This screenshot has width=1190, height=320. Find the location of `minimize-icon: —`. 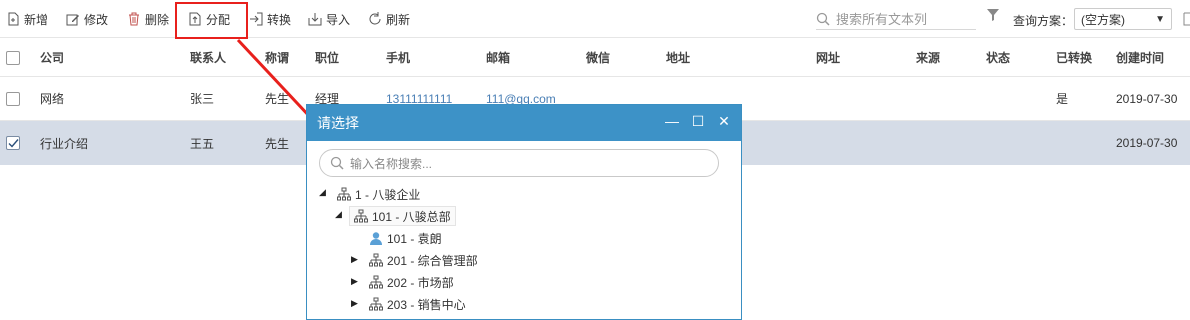

minimize-icon: — is located at coordinates (672, 121).